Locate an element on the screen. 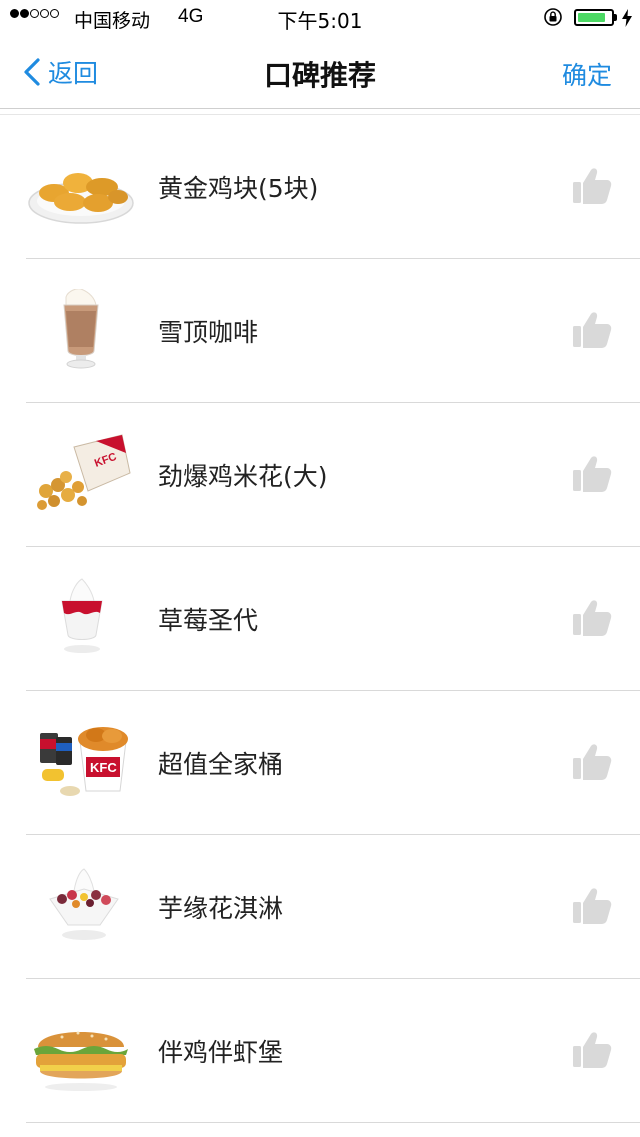 This screenshot has width=640, height=1137. battery-icon is located at coordinates (594, 17).